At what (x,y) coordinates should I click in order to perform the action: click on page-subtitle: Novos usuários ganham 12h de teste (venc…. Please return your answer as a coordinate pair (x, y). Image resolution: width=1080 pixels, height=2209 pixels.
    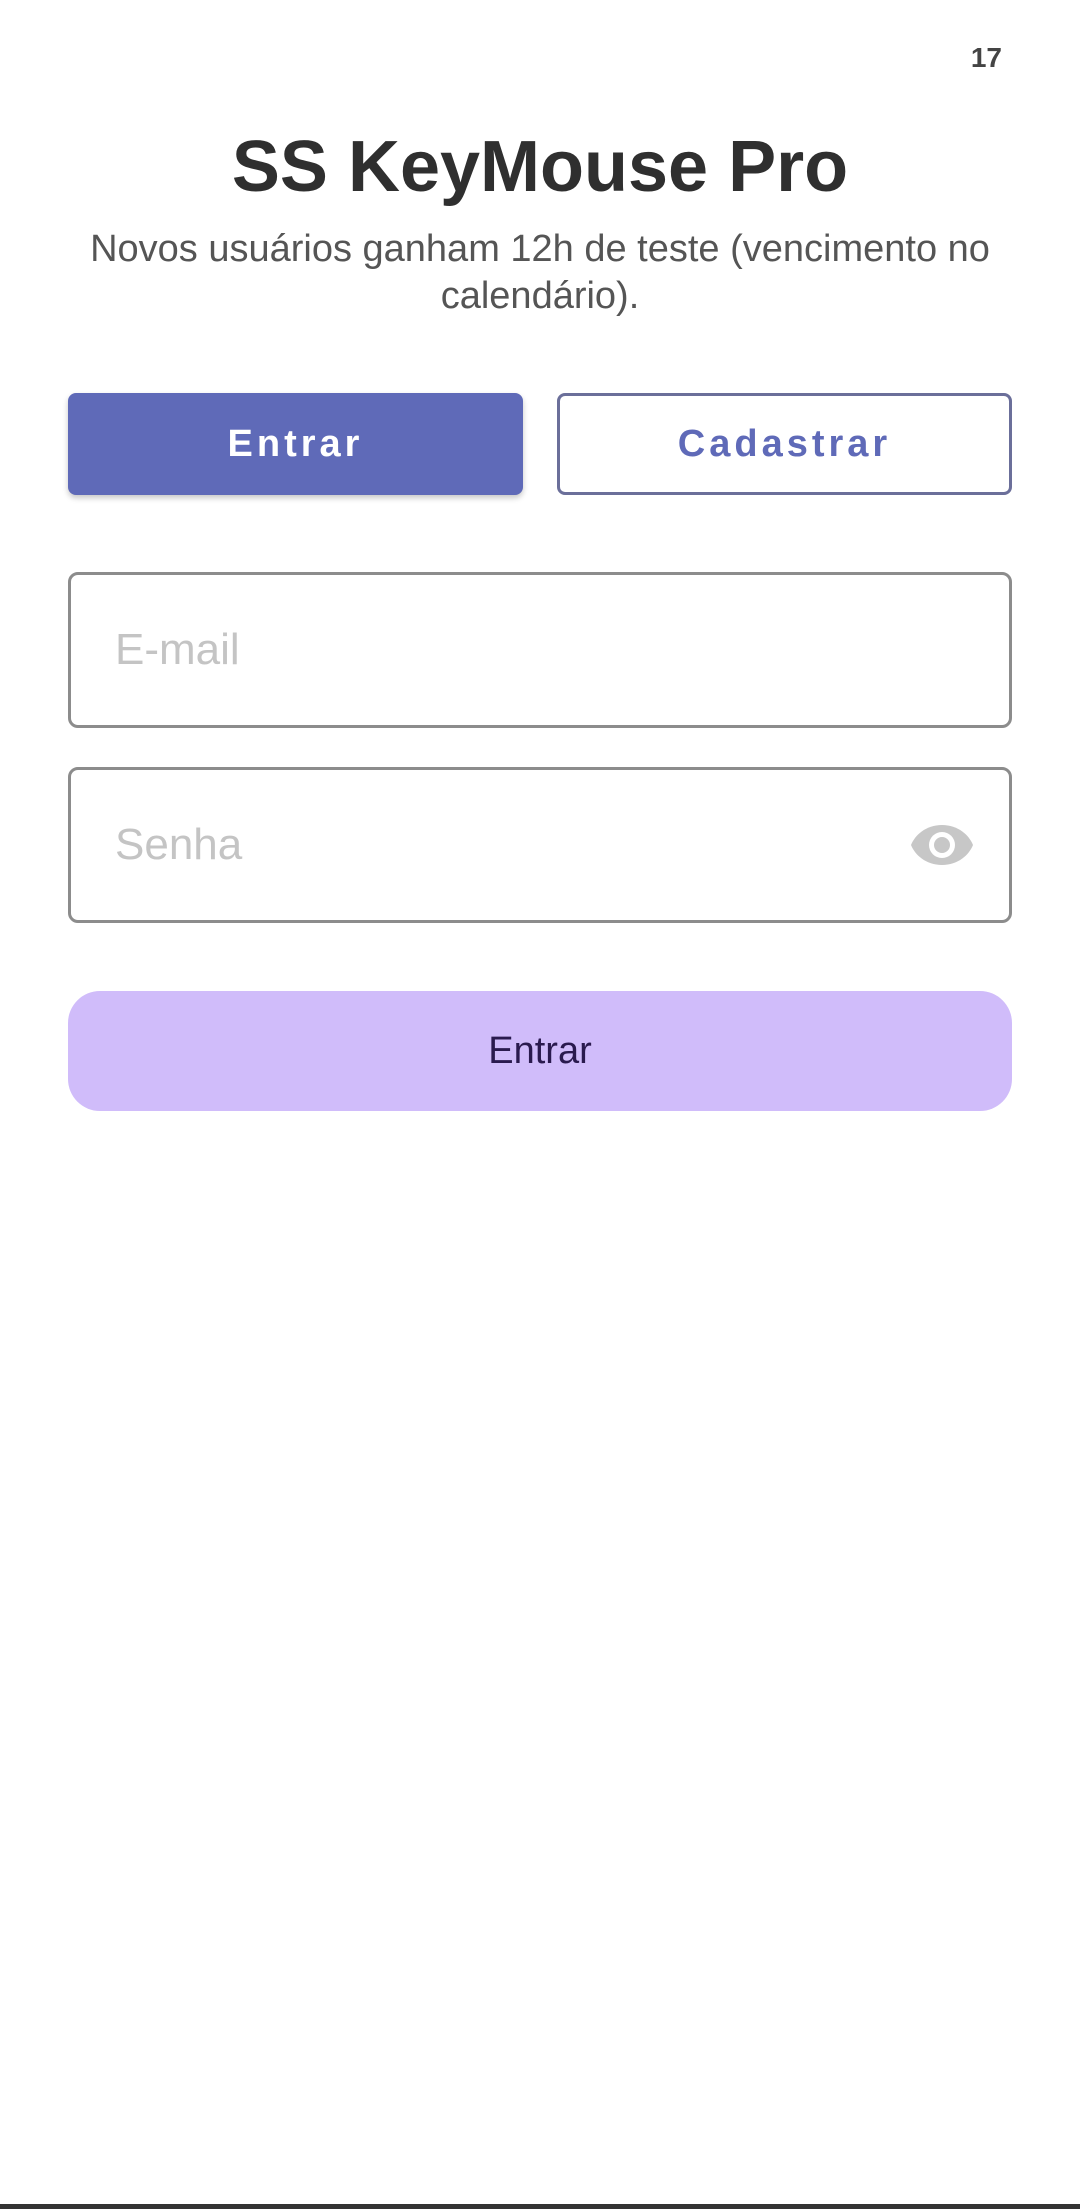
    Looking at the image, I should click on (540, 272).